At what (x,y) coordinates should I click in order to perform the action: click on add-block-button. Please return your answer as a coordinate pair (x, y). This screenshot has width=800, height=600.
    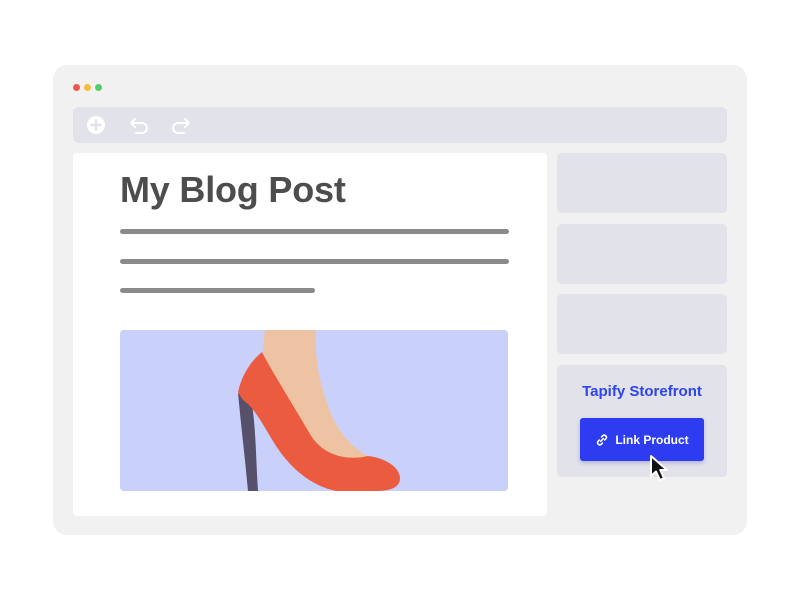
    Looking at the image, I should click on (96, 125).